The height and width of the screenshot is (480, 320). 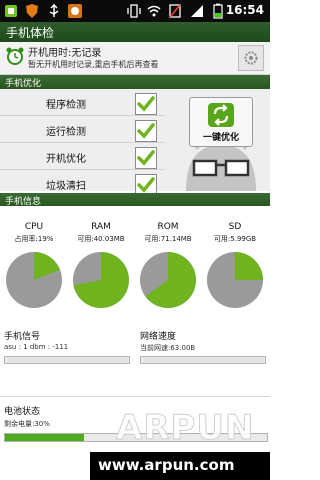 I want to click on optimize-item-label: 开机优化, so click(x=66, y=159).